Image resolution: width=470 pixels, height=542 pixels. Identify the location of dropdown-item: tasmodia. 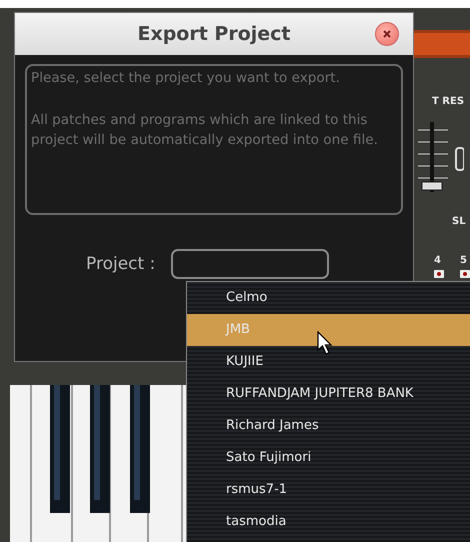
(328, 522).